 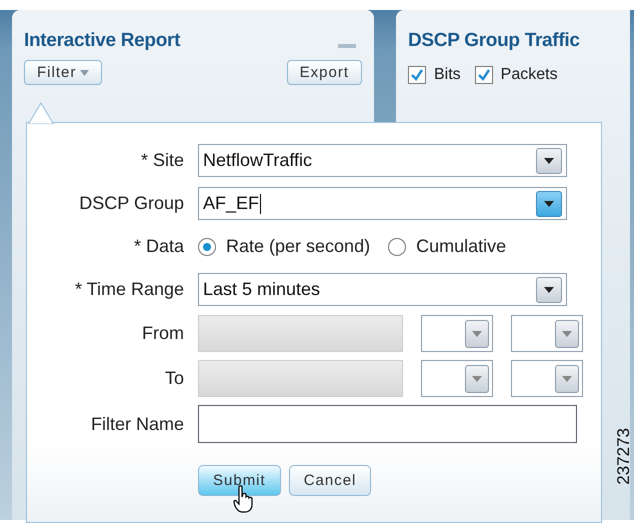 I want to click on form-button: Submit, so click(x=239, y=480).